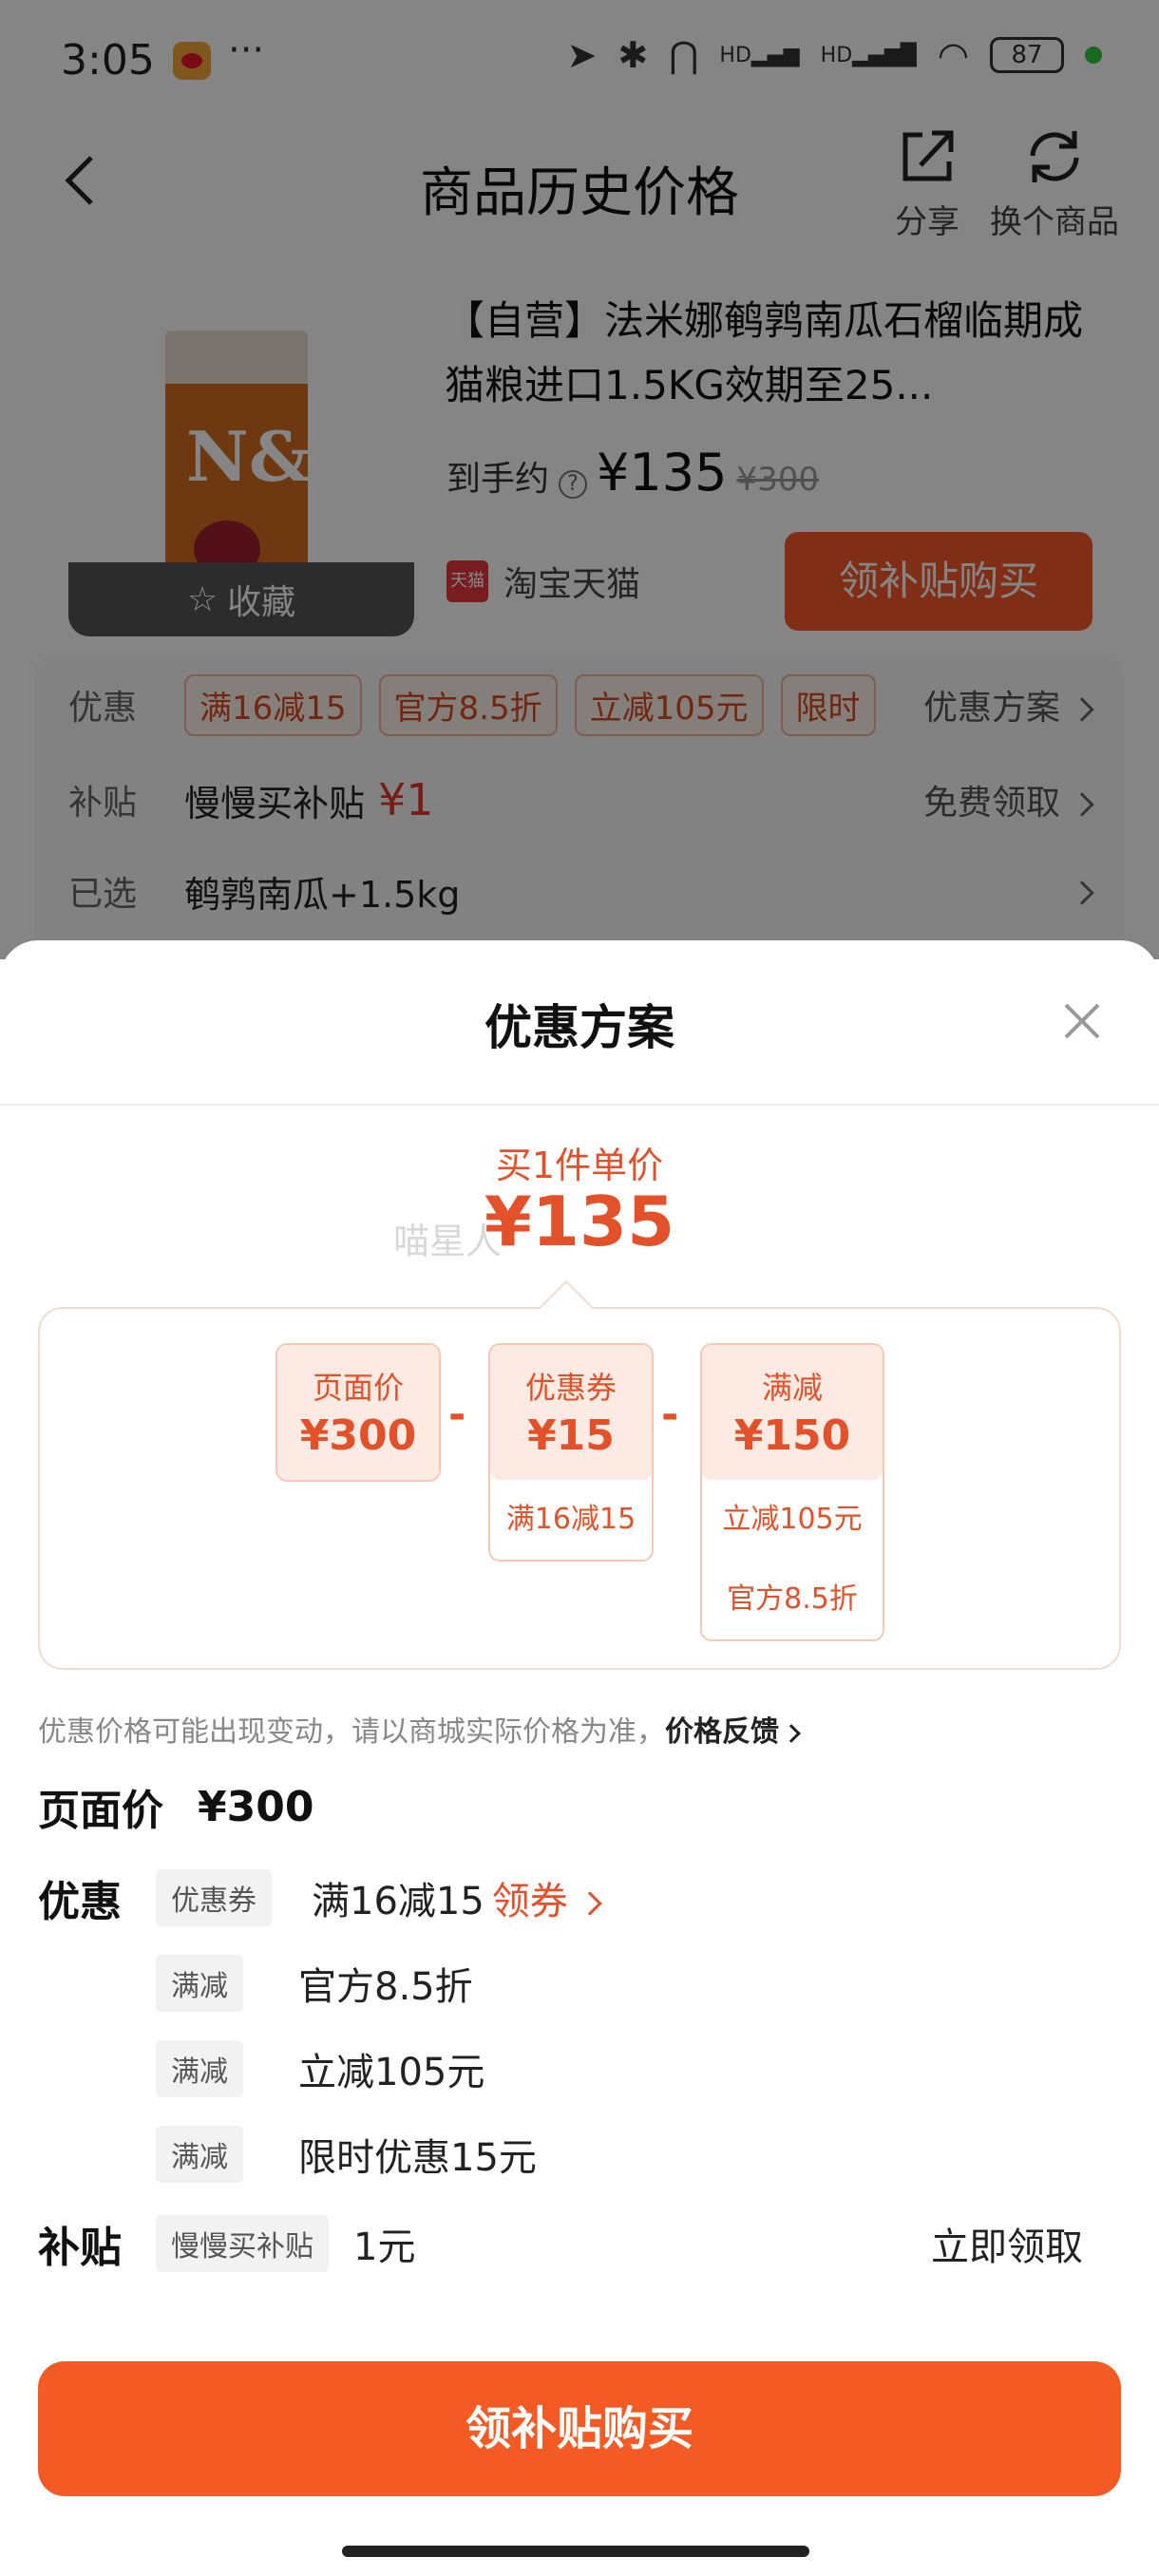  I want to click on subsidy-value: 1元, so click(384, 2247).